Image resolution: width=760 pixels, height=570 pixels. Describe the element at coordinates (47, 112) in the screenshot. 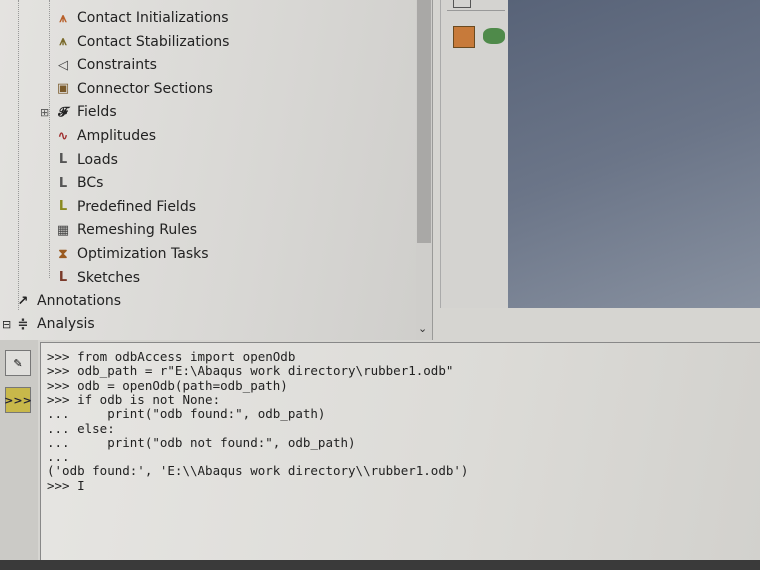

I see `expand-icon: ⊞` at that location.